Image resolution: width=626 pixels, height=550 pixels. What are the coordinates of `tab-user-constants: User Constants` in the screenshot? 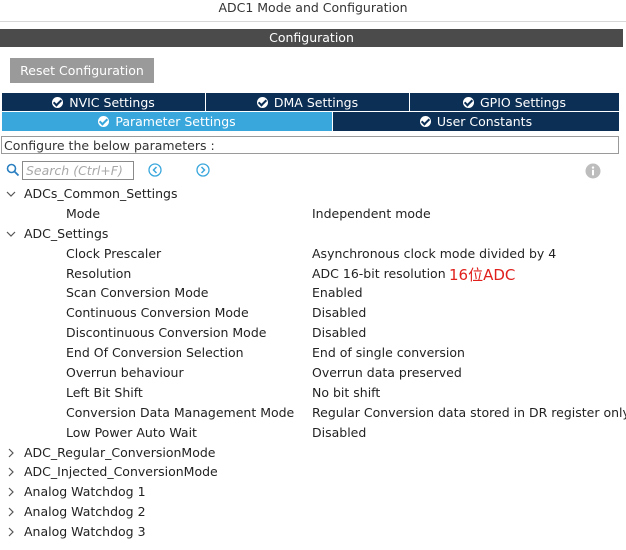 It's located at (476, 121).